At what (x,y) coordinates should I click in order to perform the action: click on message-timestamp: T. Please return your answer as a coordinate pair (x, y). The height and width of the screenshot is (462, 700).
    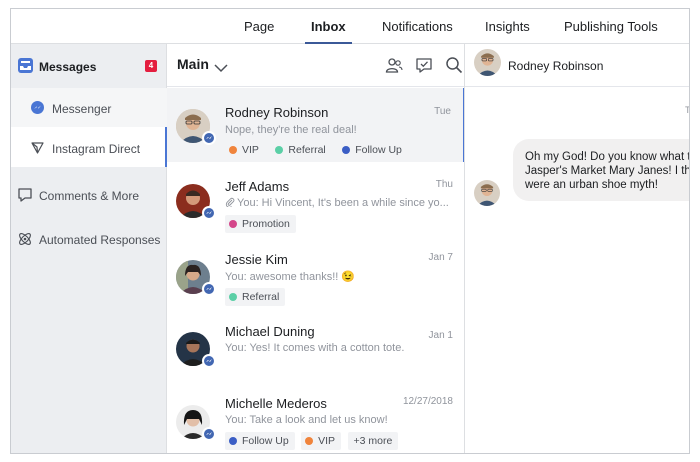
    Looking at the image, I should click on (687, 110).